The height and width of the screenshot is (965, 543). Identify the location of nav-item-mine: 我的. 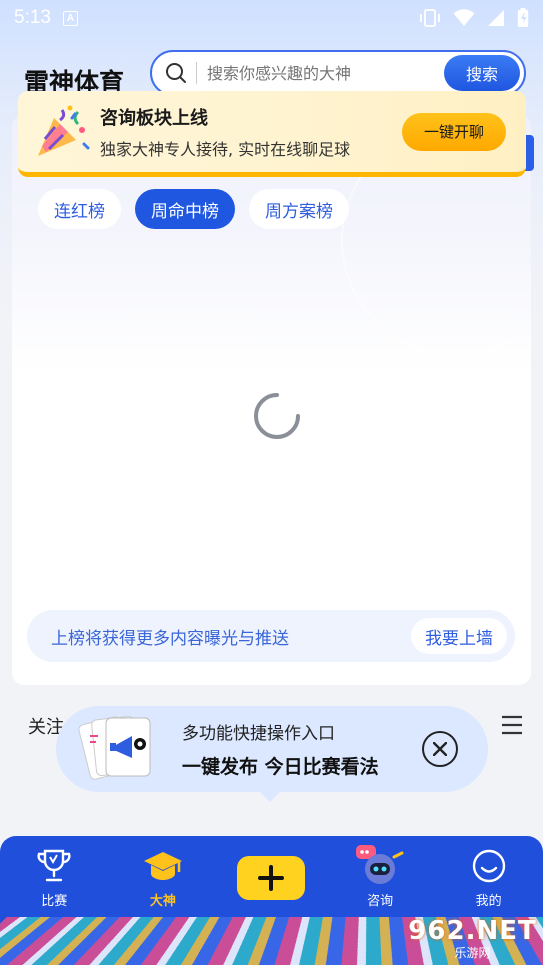
(488, 877).